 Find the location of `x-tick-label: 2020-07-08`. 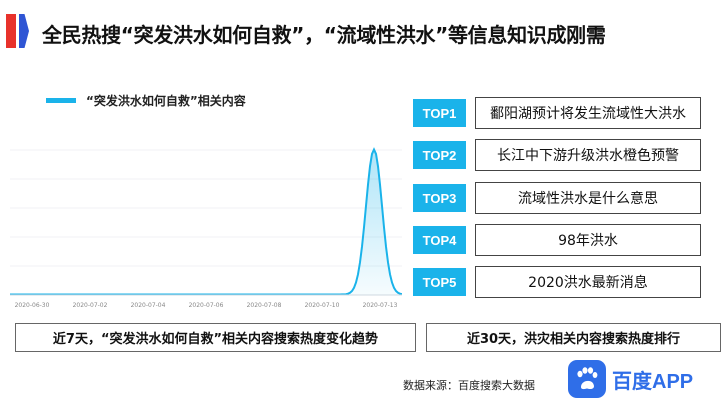

x-tick-label: 2020-07-08 is located at coordinates (264, 305).